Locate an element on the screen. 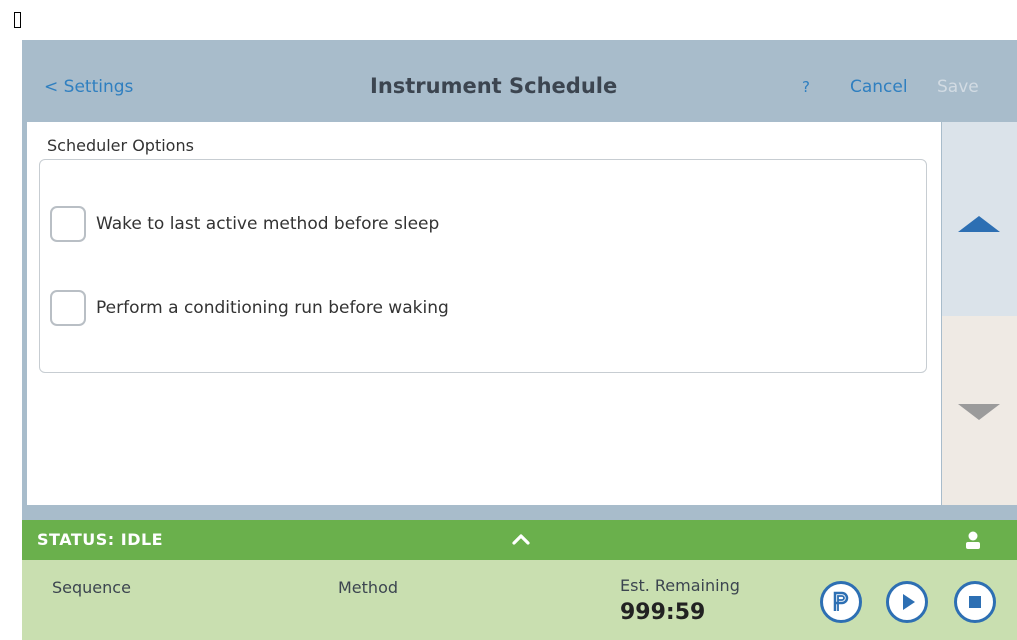  triangle-down-icon is located at coordinates (979, 412).